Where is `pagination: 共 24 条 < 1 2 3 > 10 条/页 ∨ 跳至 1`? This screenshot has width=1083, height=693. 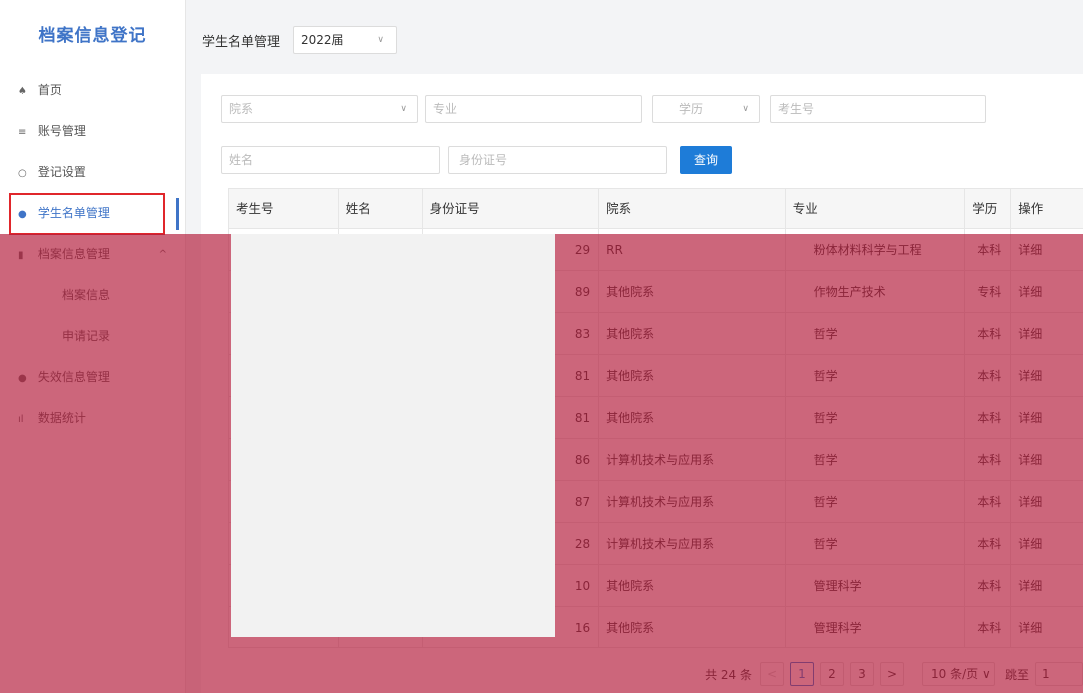
pagination: 共 24 条 < 1 2 3 > 10 条/页 ∨ 跳至 1 is located at coordinates (894, 674).